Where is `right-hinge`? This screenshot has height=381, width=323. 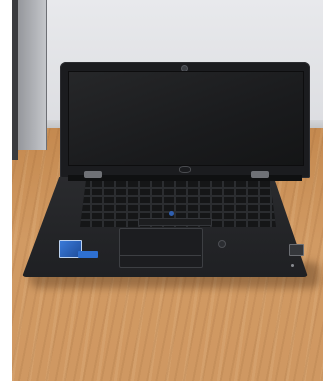
right-hinge is located at coordinates (260, 174).